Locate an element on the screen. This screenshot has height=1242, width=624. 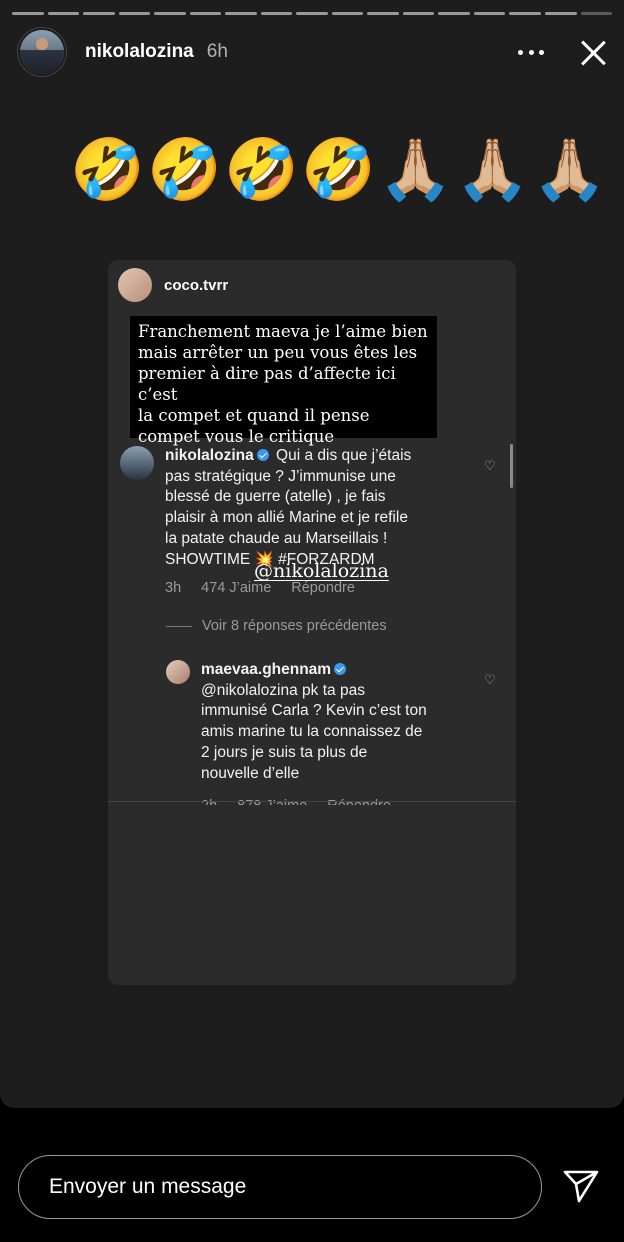
comment-line: immunisé Carla ? Kevin c’est ton is located at coordinates (314, 711).